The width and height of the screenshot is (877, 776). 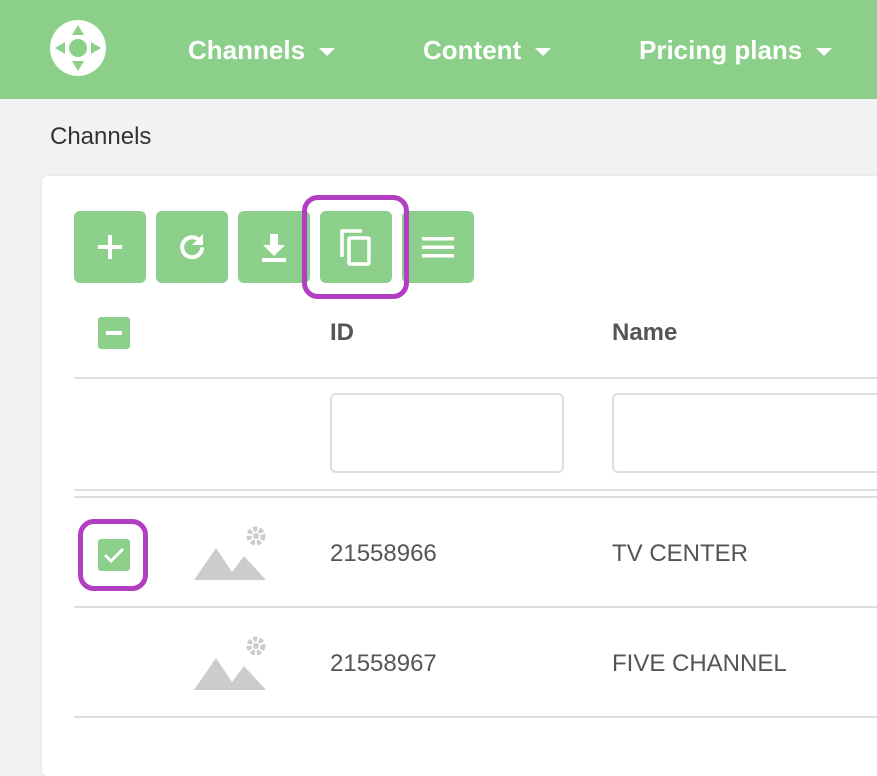 I want to click on row-name: FIVE CHANNEL, so click(x=699, y=664).